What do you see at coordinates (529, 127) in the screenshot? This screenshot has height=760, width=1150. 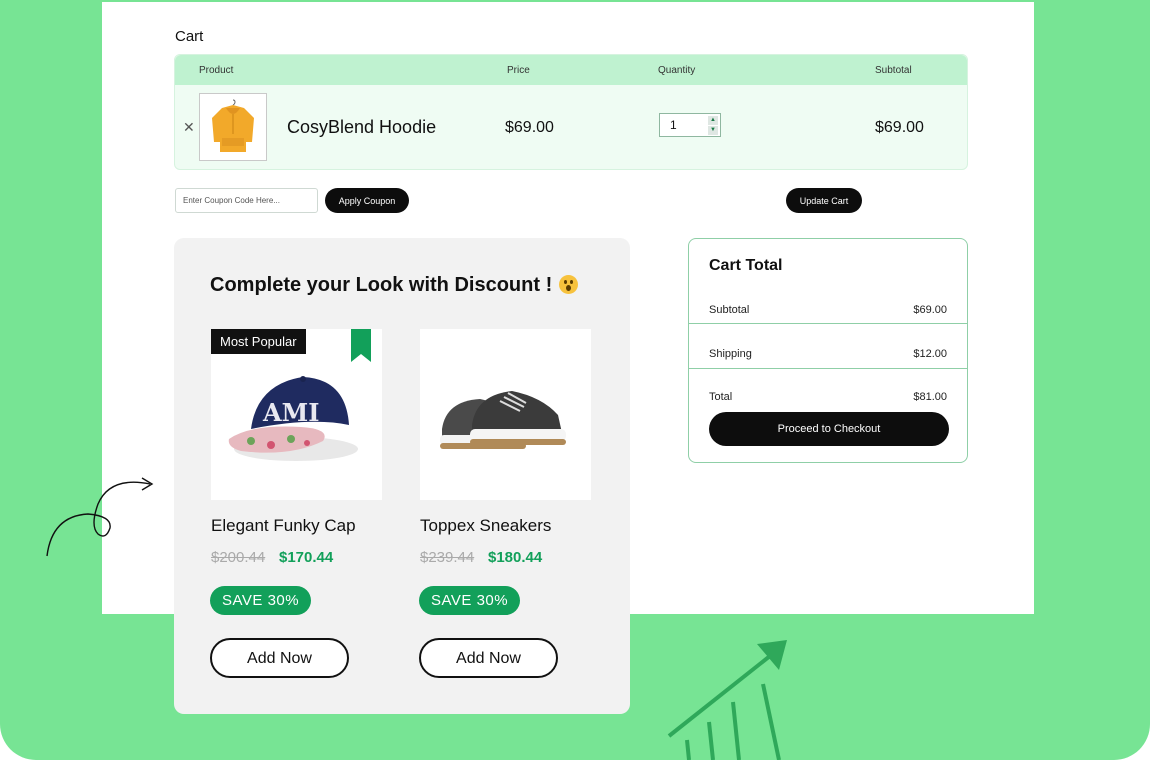 I see `product-price: $69.00` at bounding box center [529, 127].